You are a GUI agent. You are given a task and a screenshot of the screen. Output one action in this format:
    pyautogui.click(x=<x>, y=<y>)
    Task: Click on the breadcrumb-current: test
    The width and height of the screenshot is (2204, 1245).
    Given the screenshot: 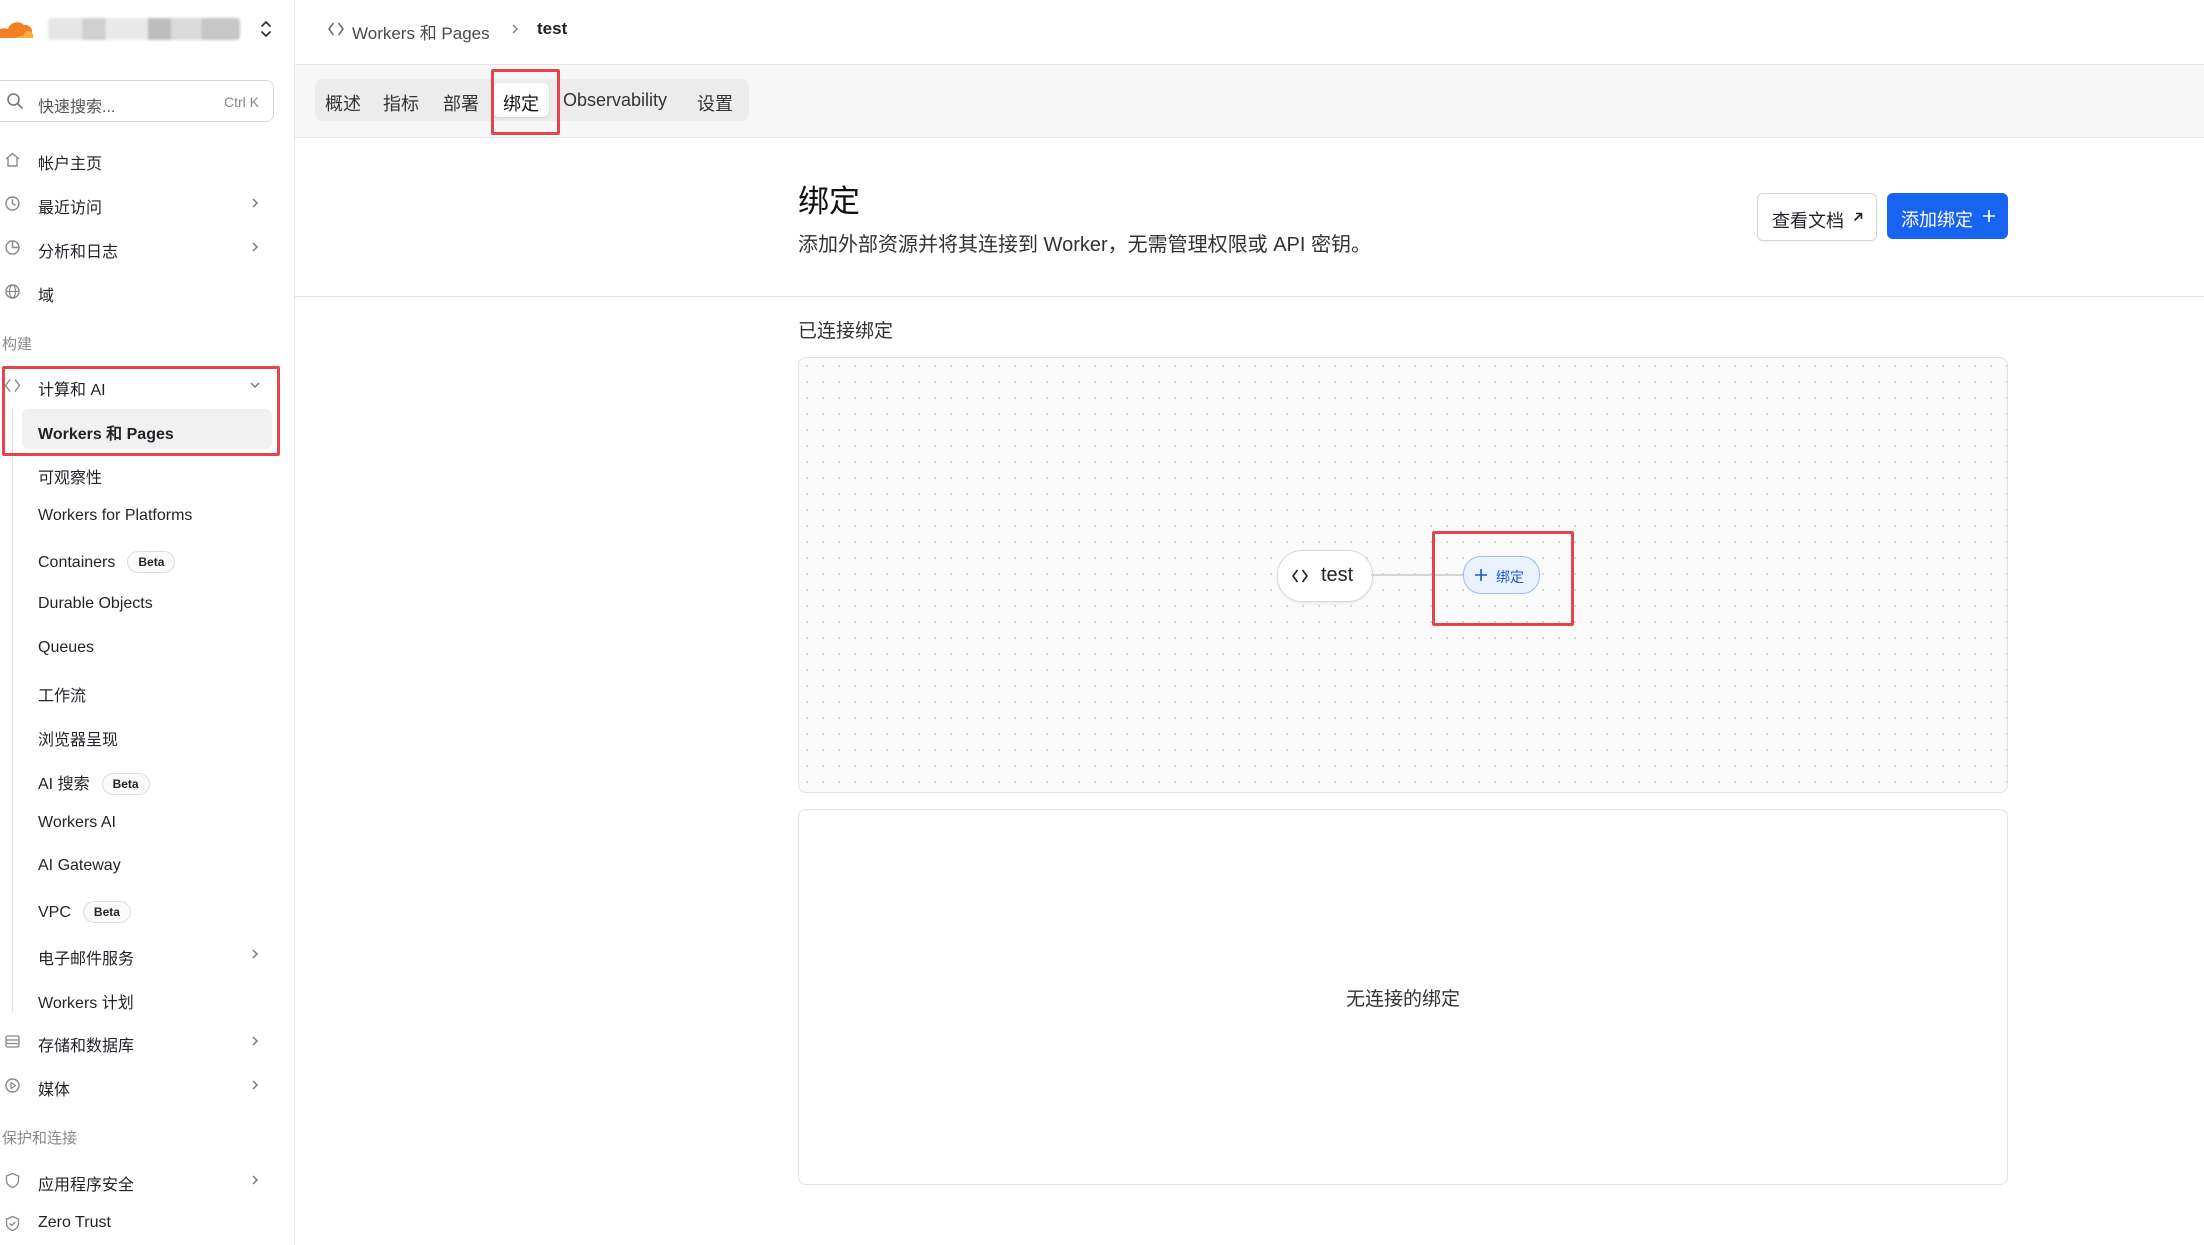 What is the action you would take?
    pyautogui.click(x=552, y=28)
    